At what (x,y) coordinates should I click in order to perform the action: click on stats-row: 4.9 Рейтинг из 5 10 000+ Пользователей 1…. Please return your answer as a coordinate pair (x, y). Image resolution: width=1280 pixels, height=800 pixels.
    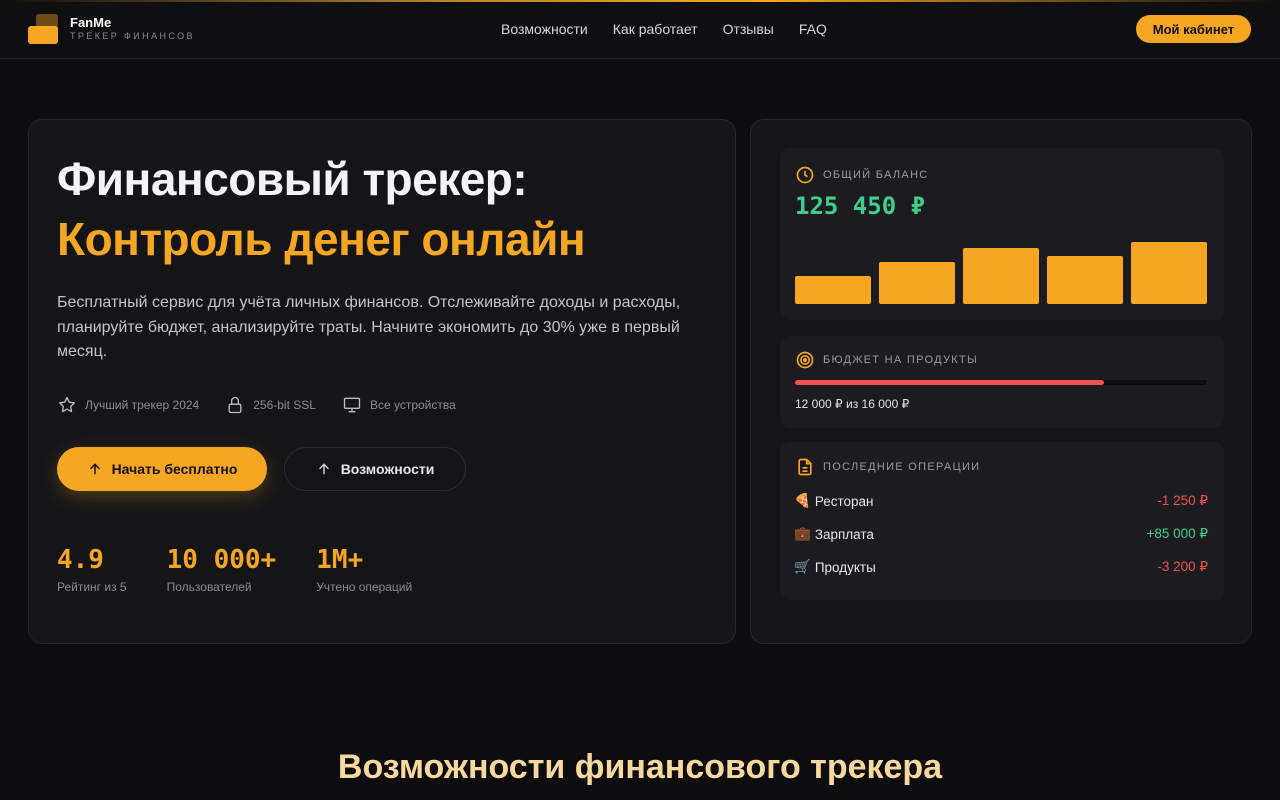
    Looking at the image, I should click on (234, 569).